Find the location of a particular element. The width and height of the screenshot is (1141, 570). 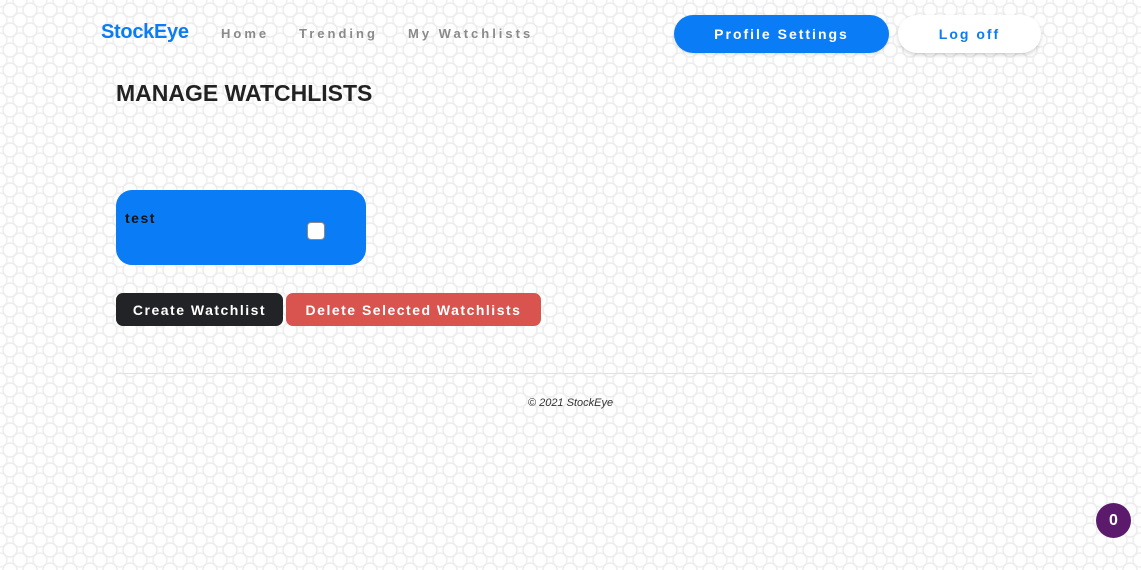

nav-home-link: Home is located at coordinates (245, 33).